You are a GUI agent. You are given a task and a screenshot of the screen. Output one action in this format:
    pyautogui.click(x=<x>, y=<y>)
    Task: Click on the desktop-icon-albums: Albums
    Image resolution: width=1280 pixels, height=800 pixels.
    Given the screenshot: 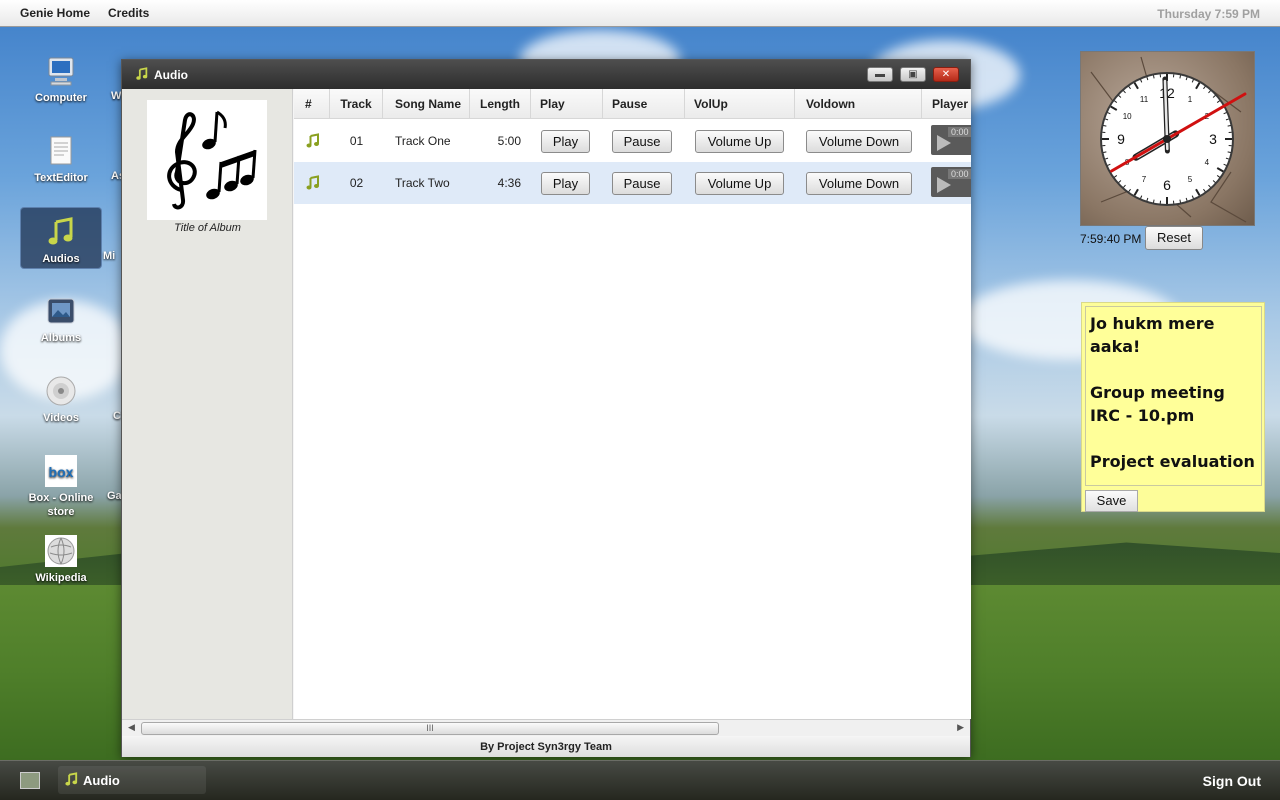 What is the action you would take?
    pyautogui.click(x=61, y=318)
    